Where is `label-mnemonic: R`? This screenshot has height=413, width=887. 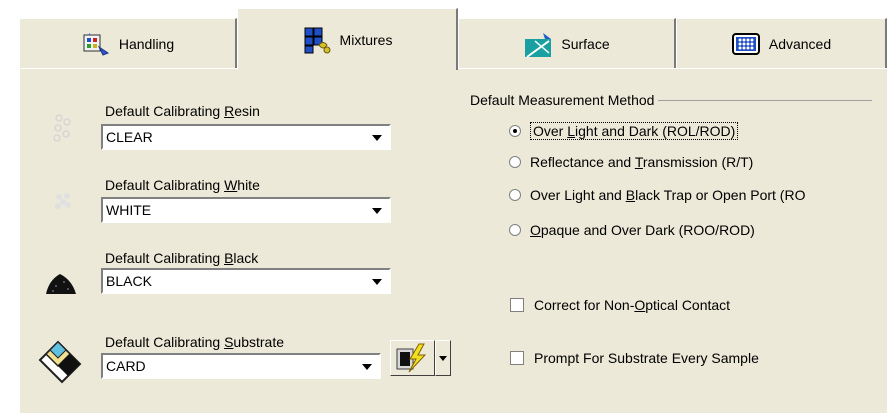
label-mnemonic: R is located at coordinates (229, 111).